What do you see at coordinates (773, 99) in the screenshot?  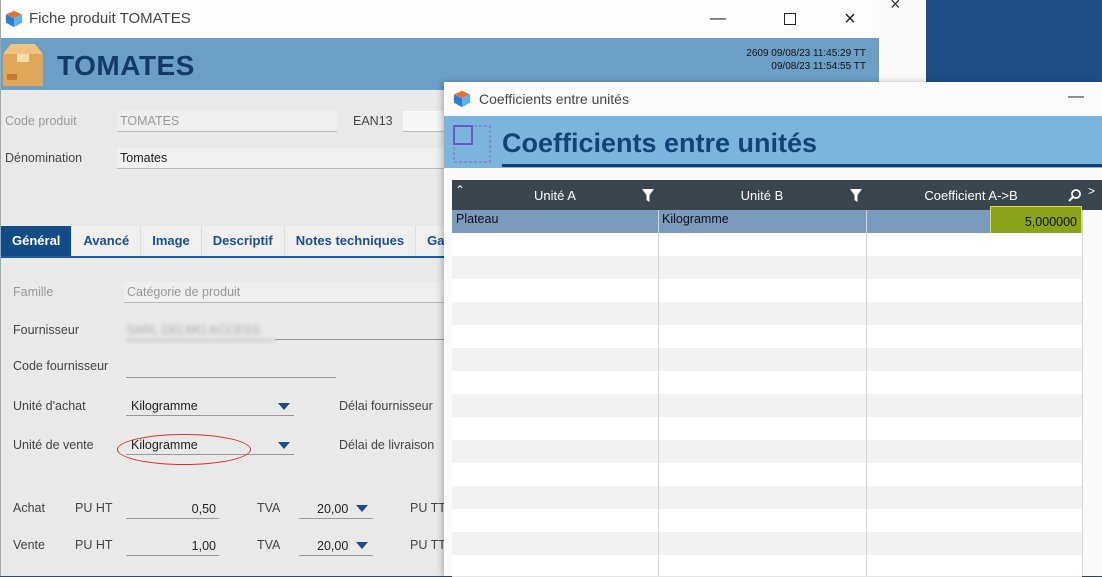 I see `dialog-title-bar: Coefficients entre unités —` at bounding box center [773, 99].